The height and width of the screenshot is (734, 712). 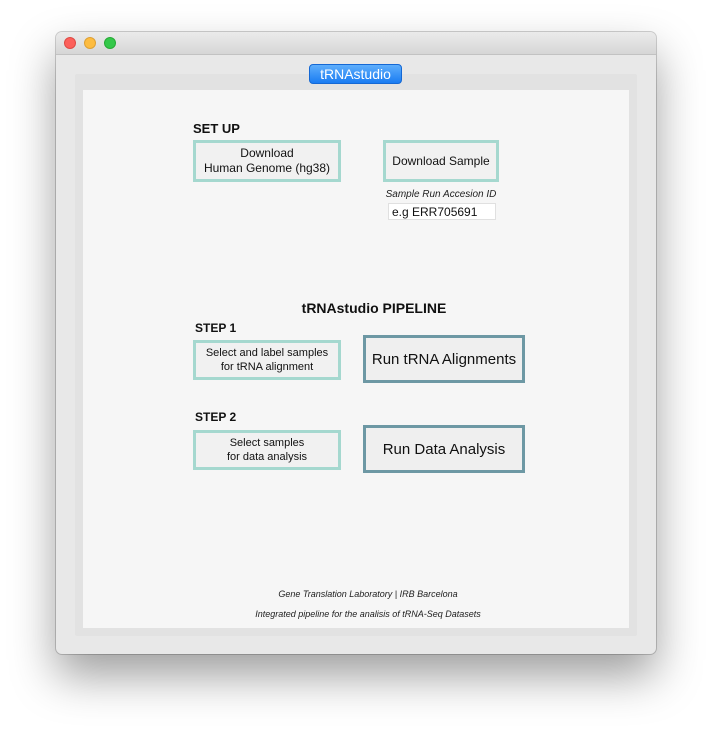 I want to click on pipeline-heading: tRNAstudio PIPELINE, so click(x=374, y=308).